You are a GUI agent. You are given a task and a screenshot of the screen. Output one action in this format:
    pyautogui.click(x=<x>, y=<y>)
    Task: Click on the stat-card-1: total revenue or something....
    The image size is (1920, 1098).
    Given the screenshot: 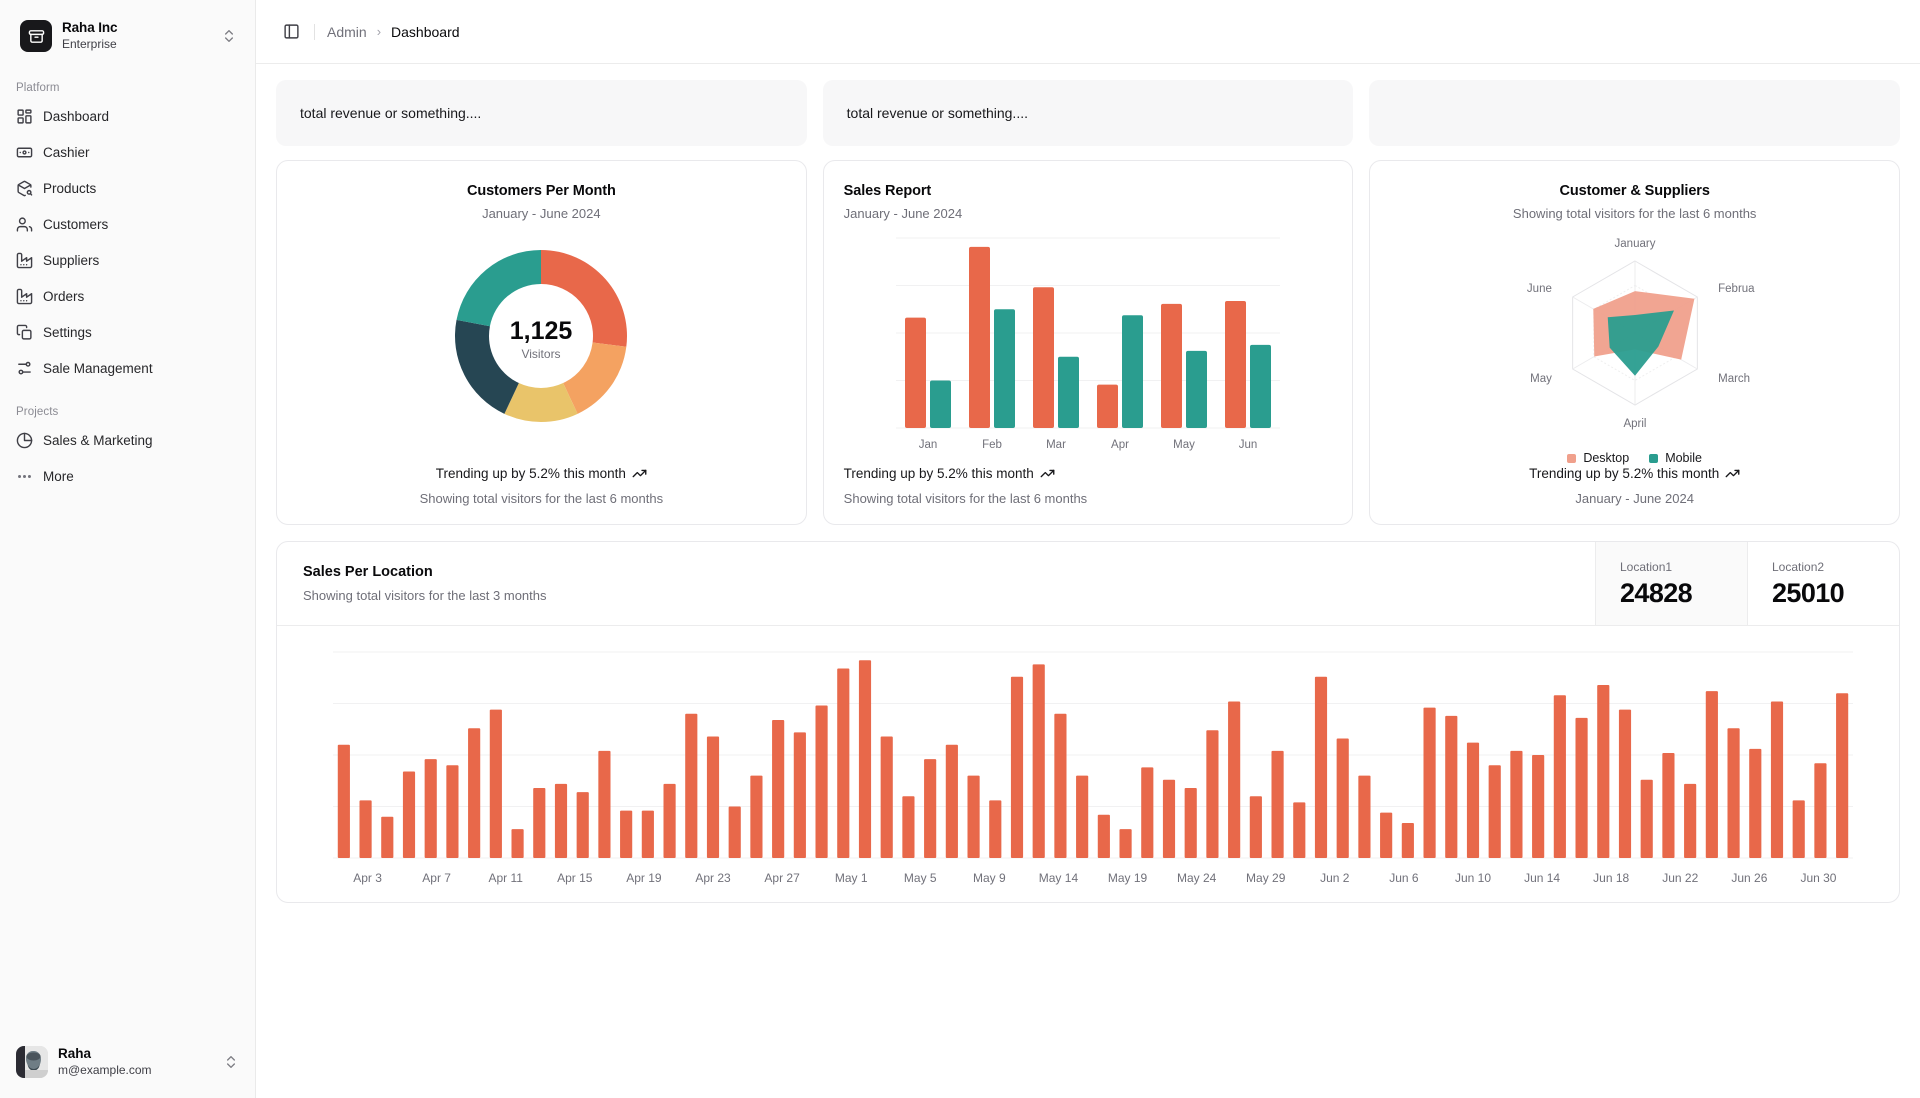 What is the action you would take?
    pyautogui.click(x=541, y=113)
    